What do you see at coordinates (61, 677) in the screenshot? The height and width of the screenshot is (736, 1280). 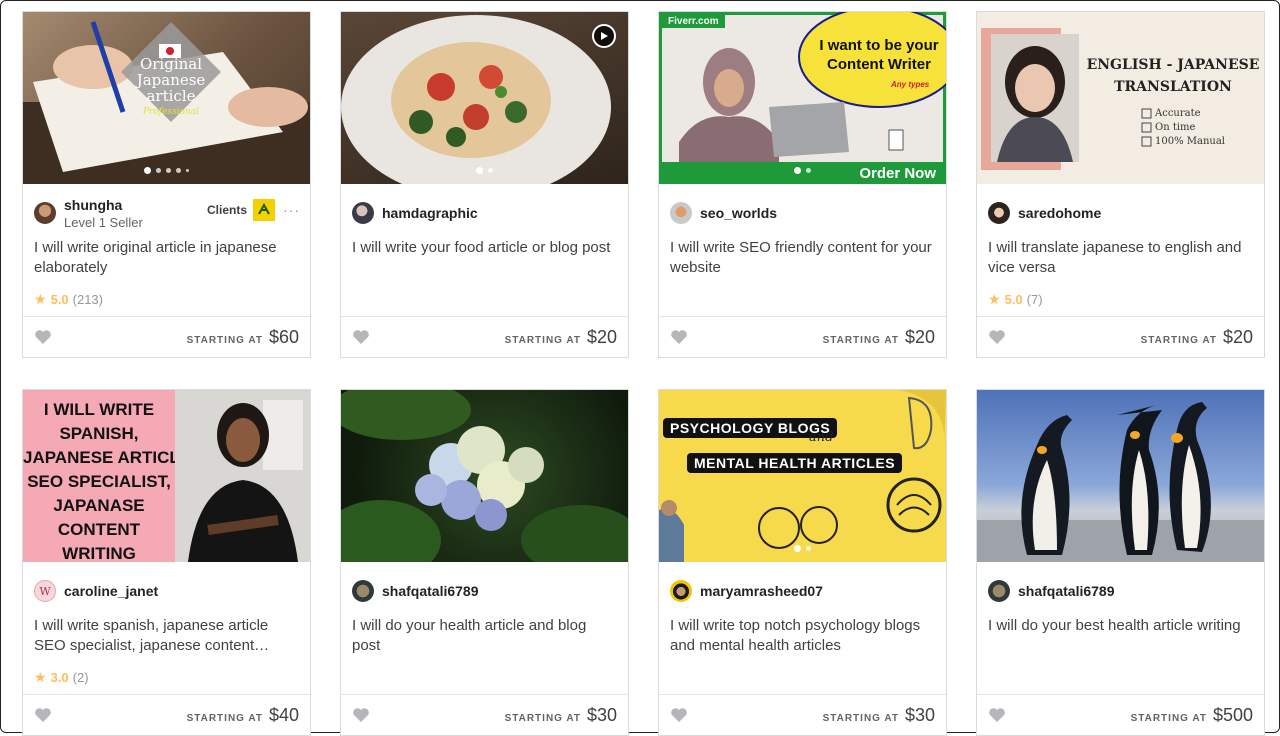 I see `rating: ★ 3.0 (2)` at bounding box center [61, 677].